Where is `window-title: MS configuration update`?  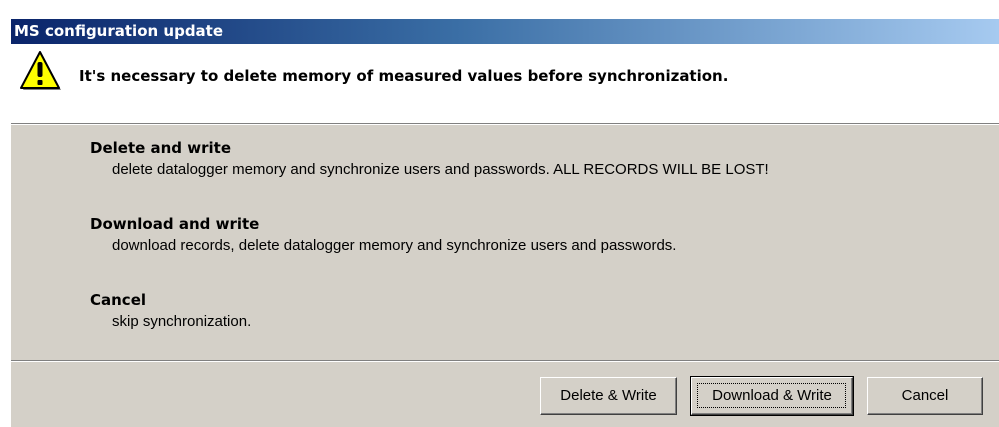
window-title: MS configuration update is located at coordinates (119, 31).